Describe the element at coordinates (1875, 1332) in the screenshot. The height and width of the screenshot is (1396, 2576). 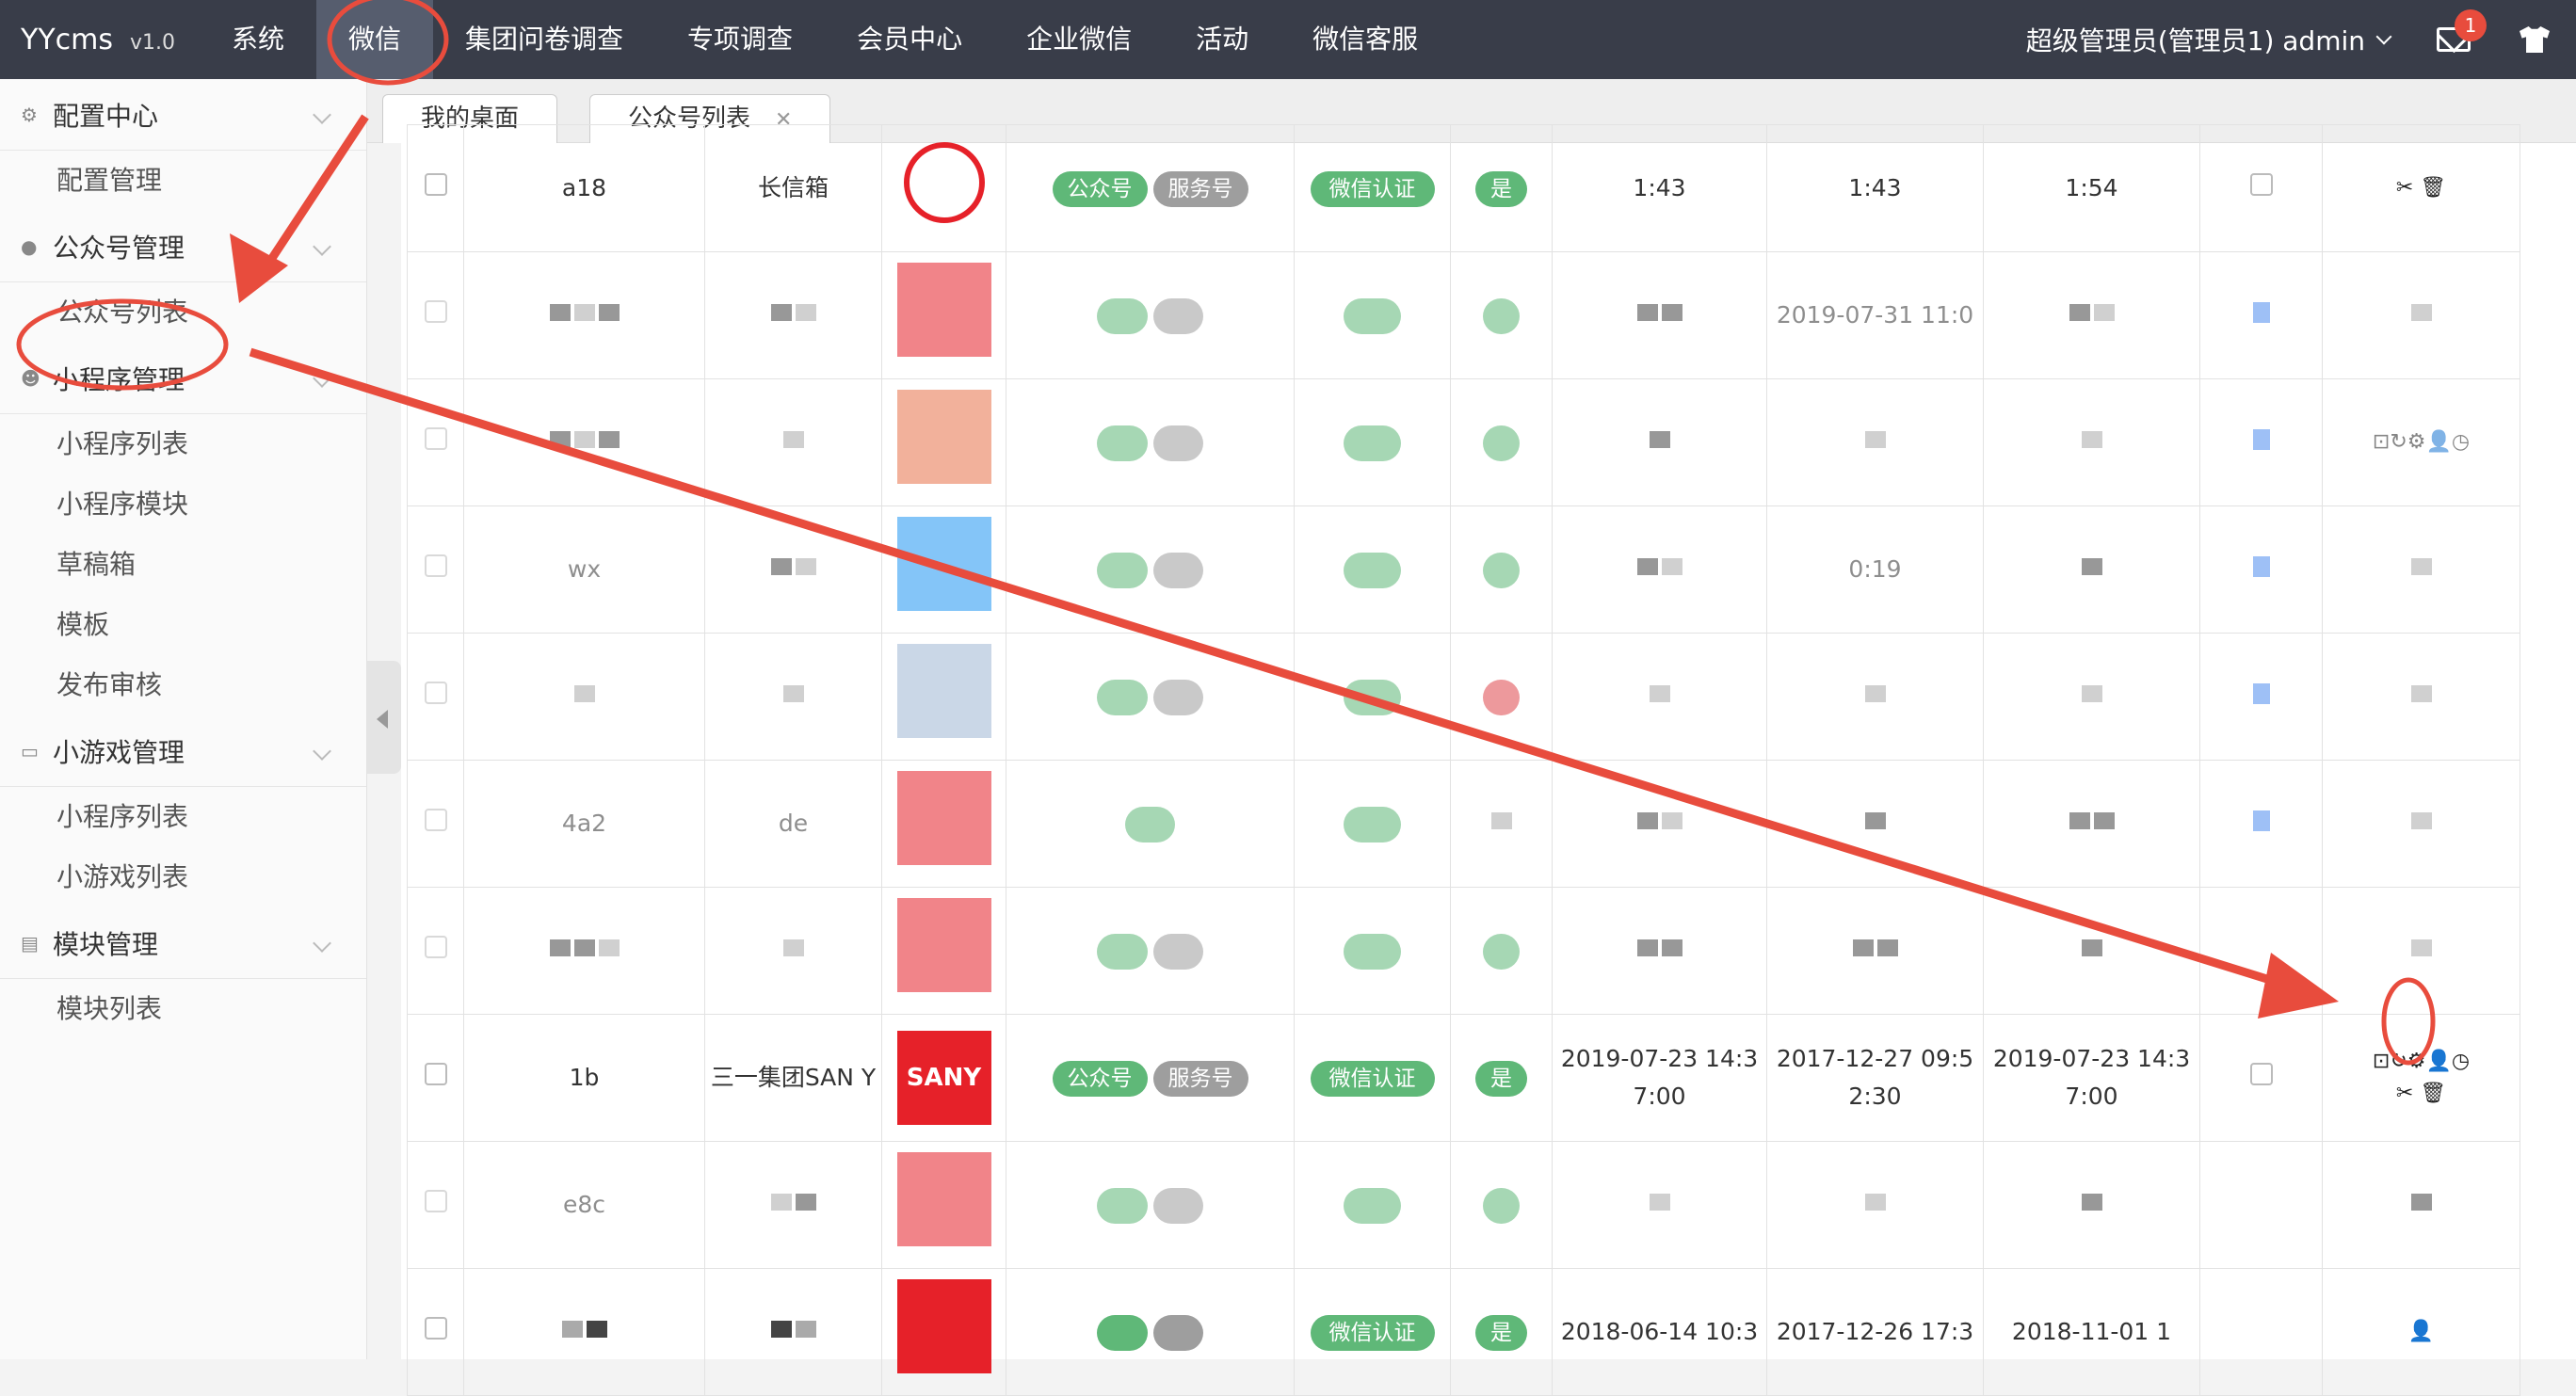
I see `time-cell: 2017-12-26 17:3` at that location.